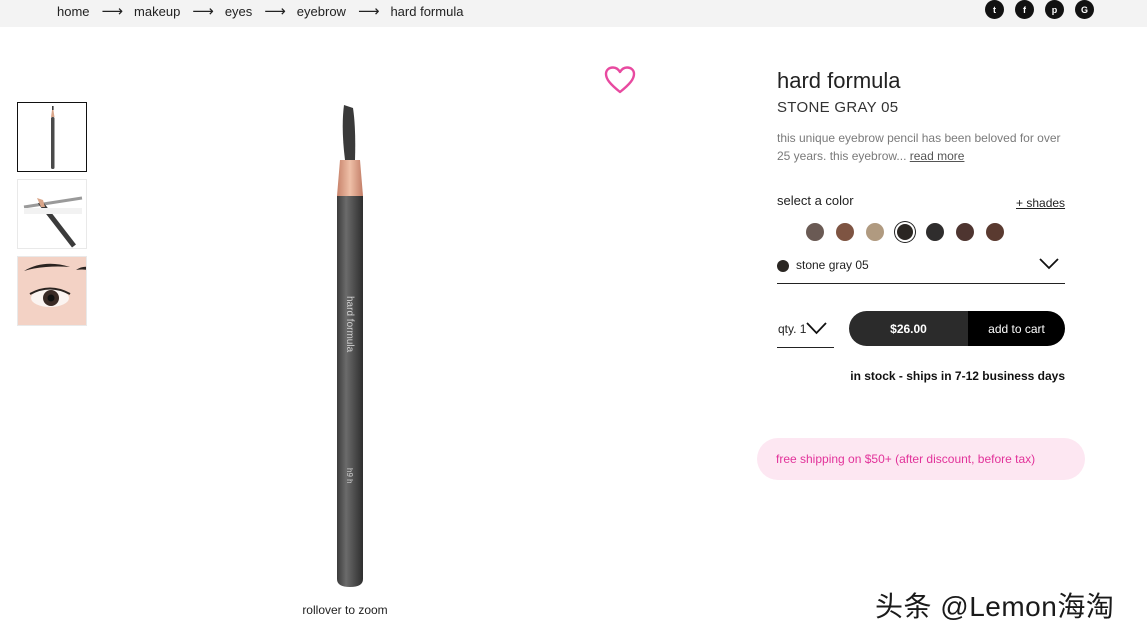  I want to click on select-color-label: select a color, so click(815, 200).